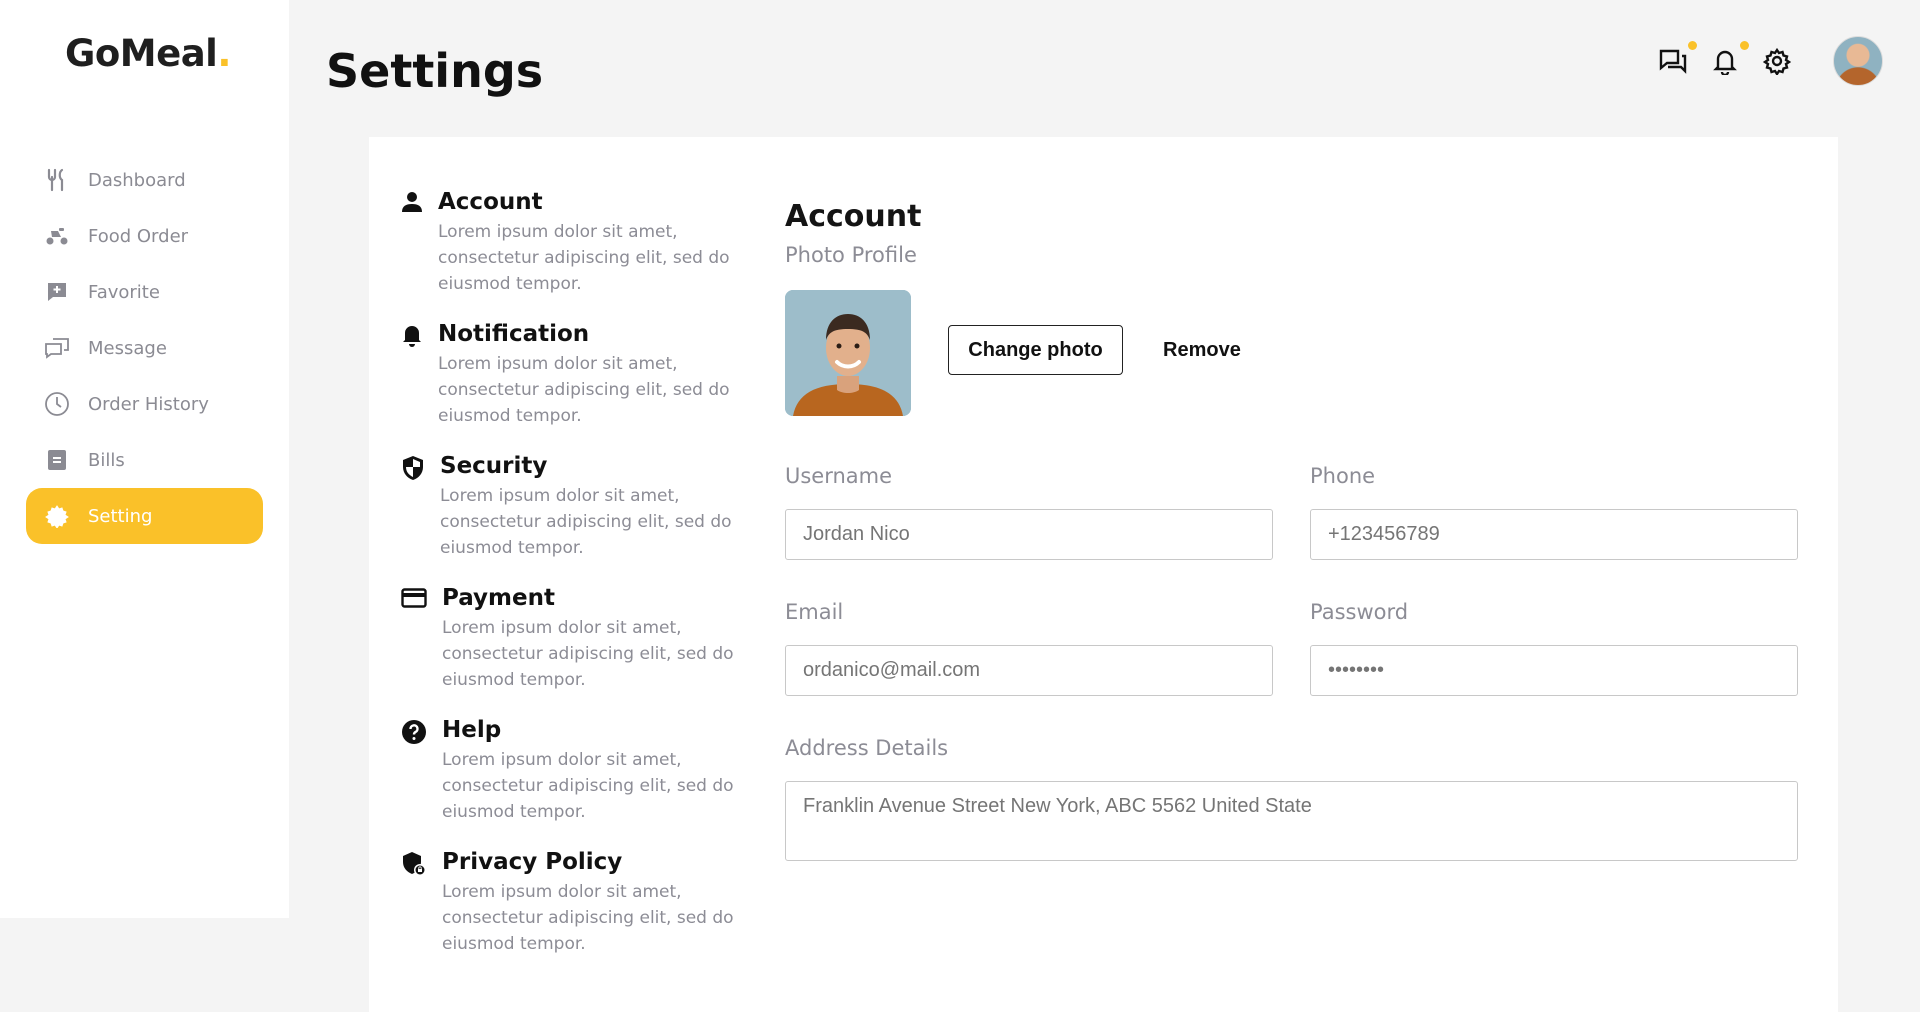 Image resolution: width=1920 pixels, height=1012 pixels. I want to click on address-label: Address Details, so click(867, 748).